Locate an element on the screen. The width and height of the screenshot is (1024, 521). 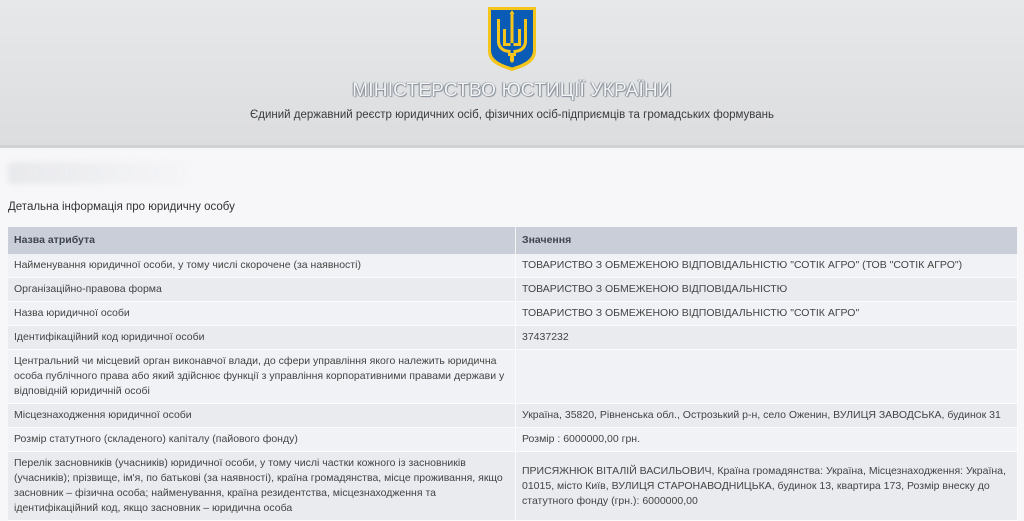
column-header-attribute: Назва атрибута is located at coordinates (262, 240).